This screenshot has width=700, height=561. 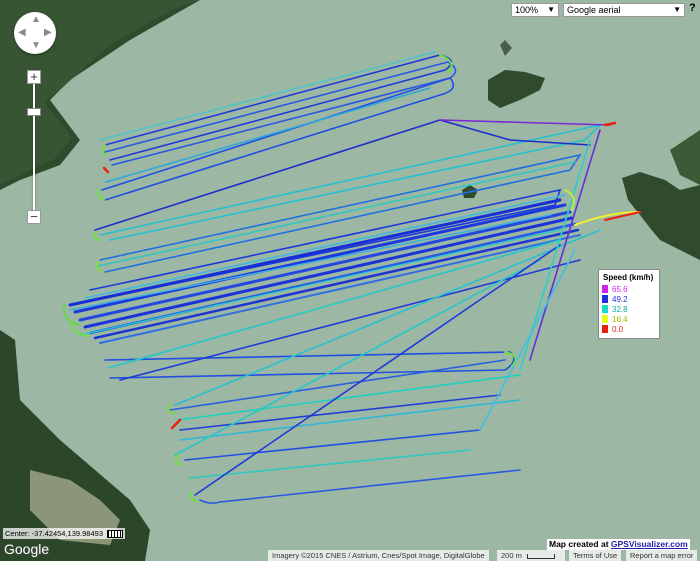 I want to click on legend-title: Speed (km/h), so click(x=628, y=277).